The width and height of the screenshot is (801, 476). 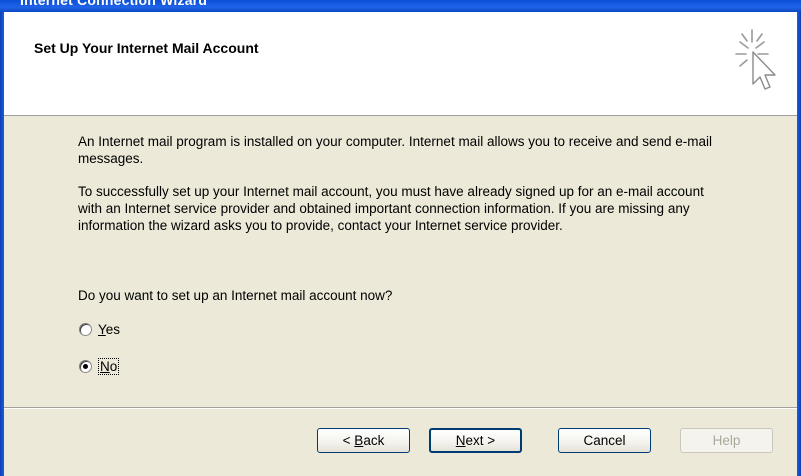 What do you see at coordinates (480, 440) in the screenshot?
I see `next-button-rest: ext >` at bounding box center [480, 440].